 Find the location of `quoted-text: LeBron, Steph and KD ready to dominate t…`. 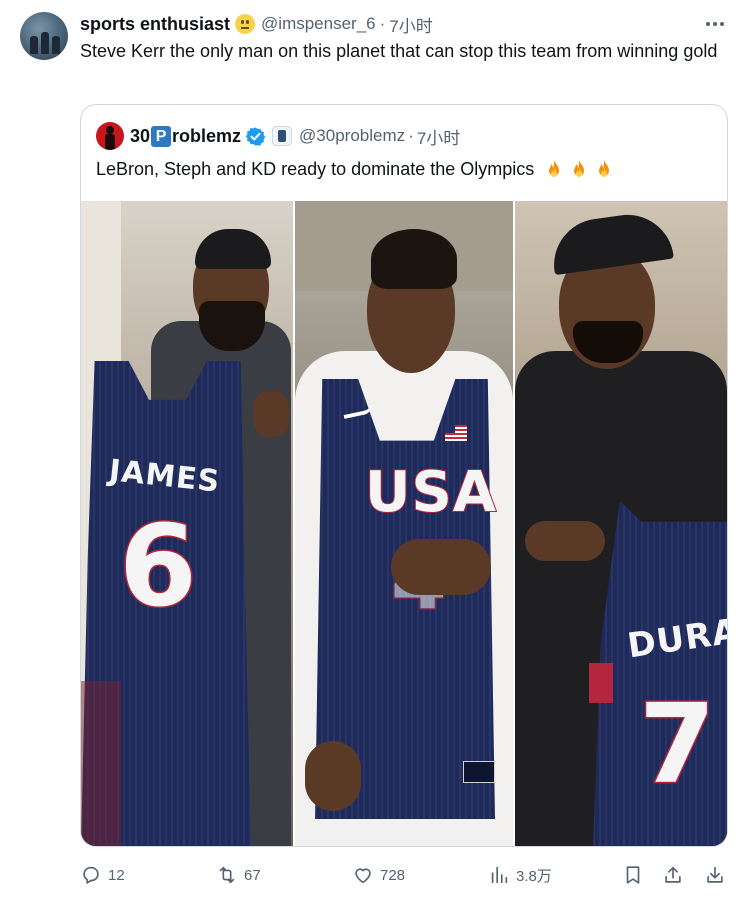

quoted-text: LeBron, Steph and KD ready to dominate t… is located at coordinates (315, 169).